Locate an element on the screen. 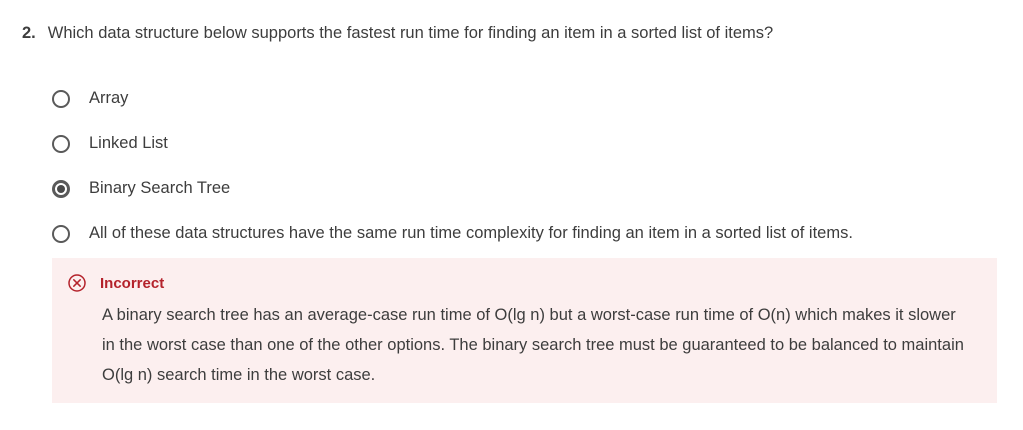 The height and width of the screenshot is (430, 1023). option-binary-search-tree: Binary Search Tree is located at coordinates (452, 188).